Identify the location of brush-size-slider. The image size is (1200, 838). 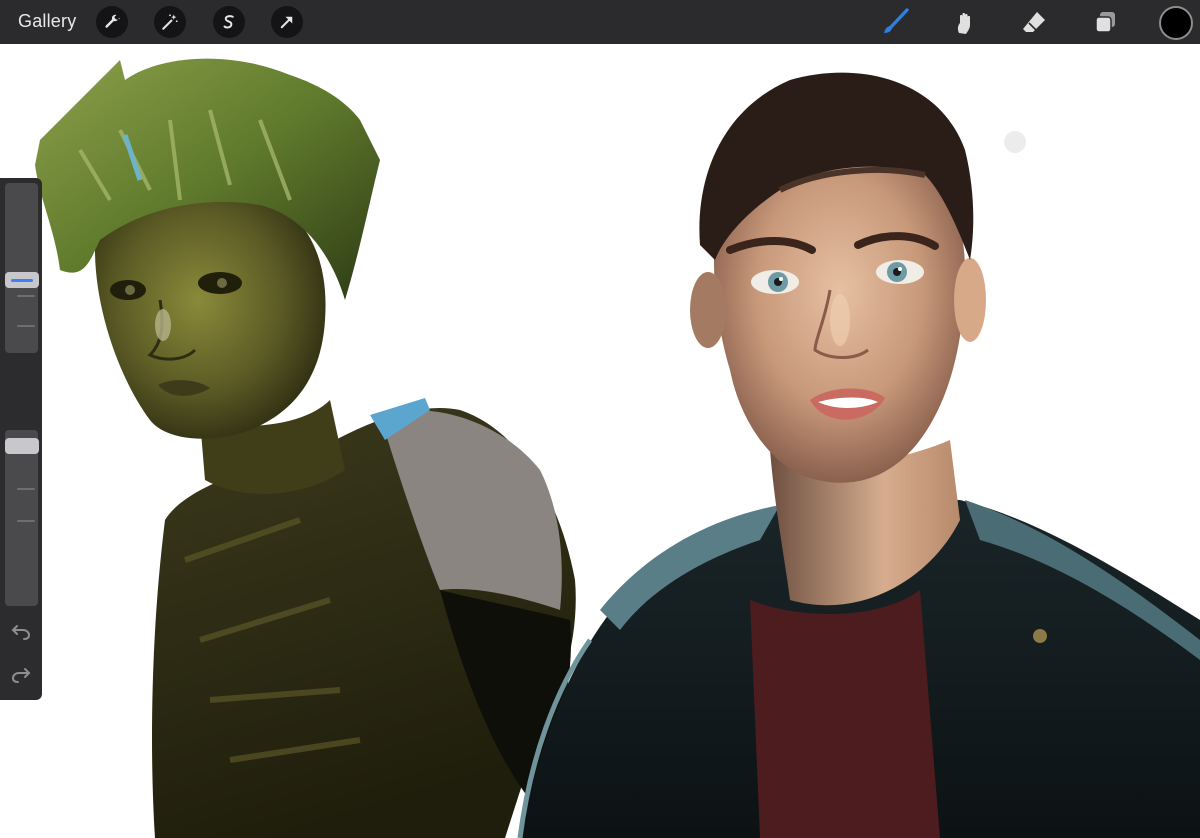
(22, 268).